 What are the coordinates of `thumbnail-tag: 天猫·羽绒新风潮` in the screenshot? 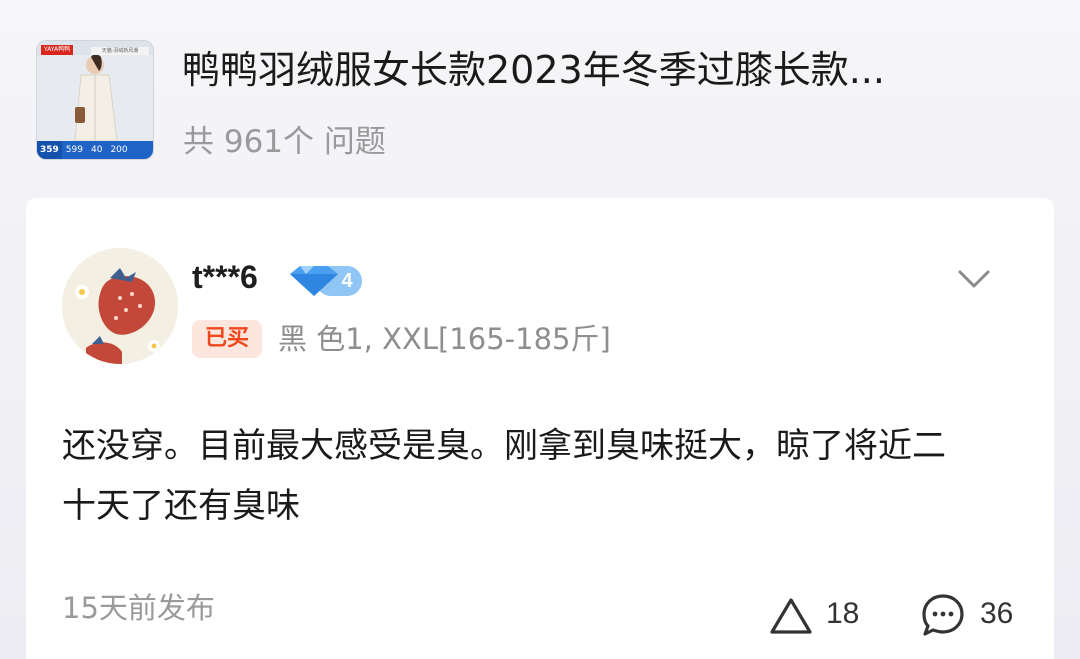 It's located at (120, 51).